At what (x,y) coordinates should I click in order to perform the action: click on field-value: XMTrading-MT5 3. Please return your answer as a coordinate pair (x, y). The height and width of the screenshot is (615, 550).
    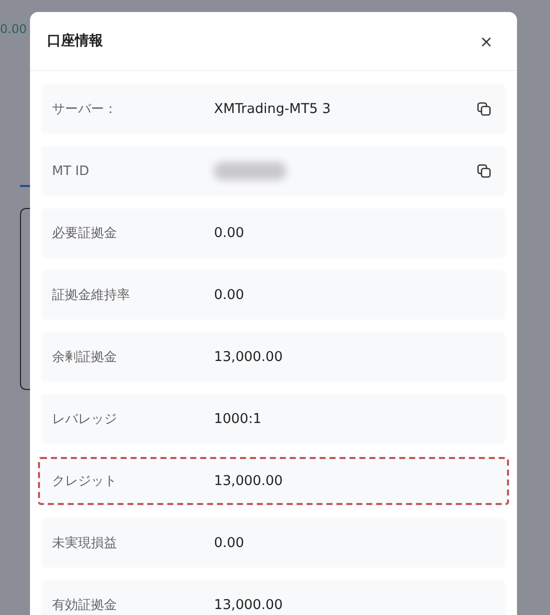
    Looking at the image, I should click on (273, 109).